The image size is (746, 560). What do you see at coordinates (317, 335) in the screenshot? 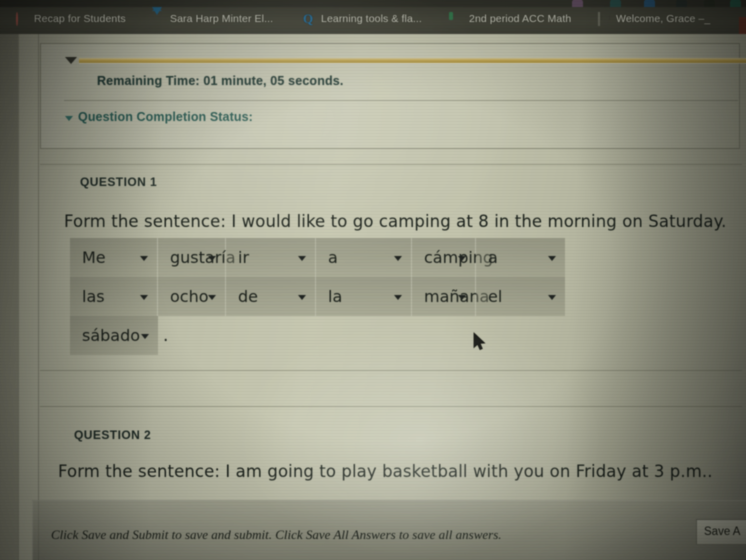
I see `dropdown-row: sábado .` at bounding box center [317, 335].